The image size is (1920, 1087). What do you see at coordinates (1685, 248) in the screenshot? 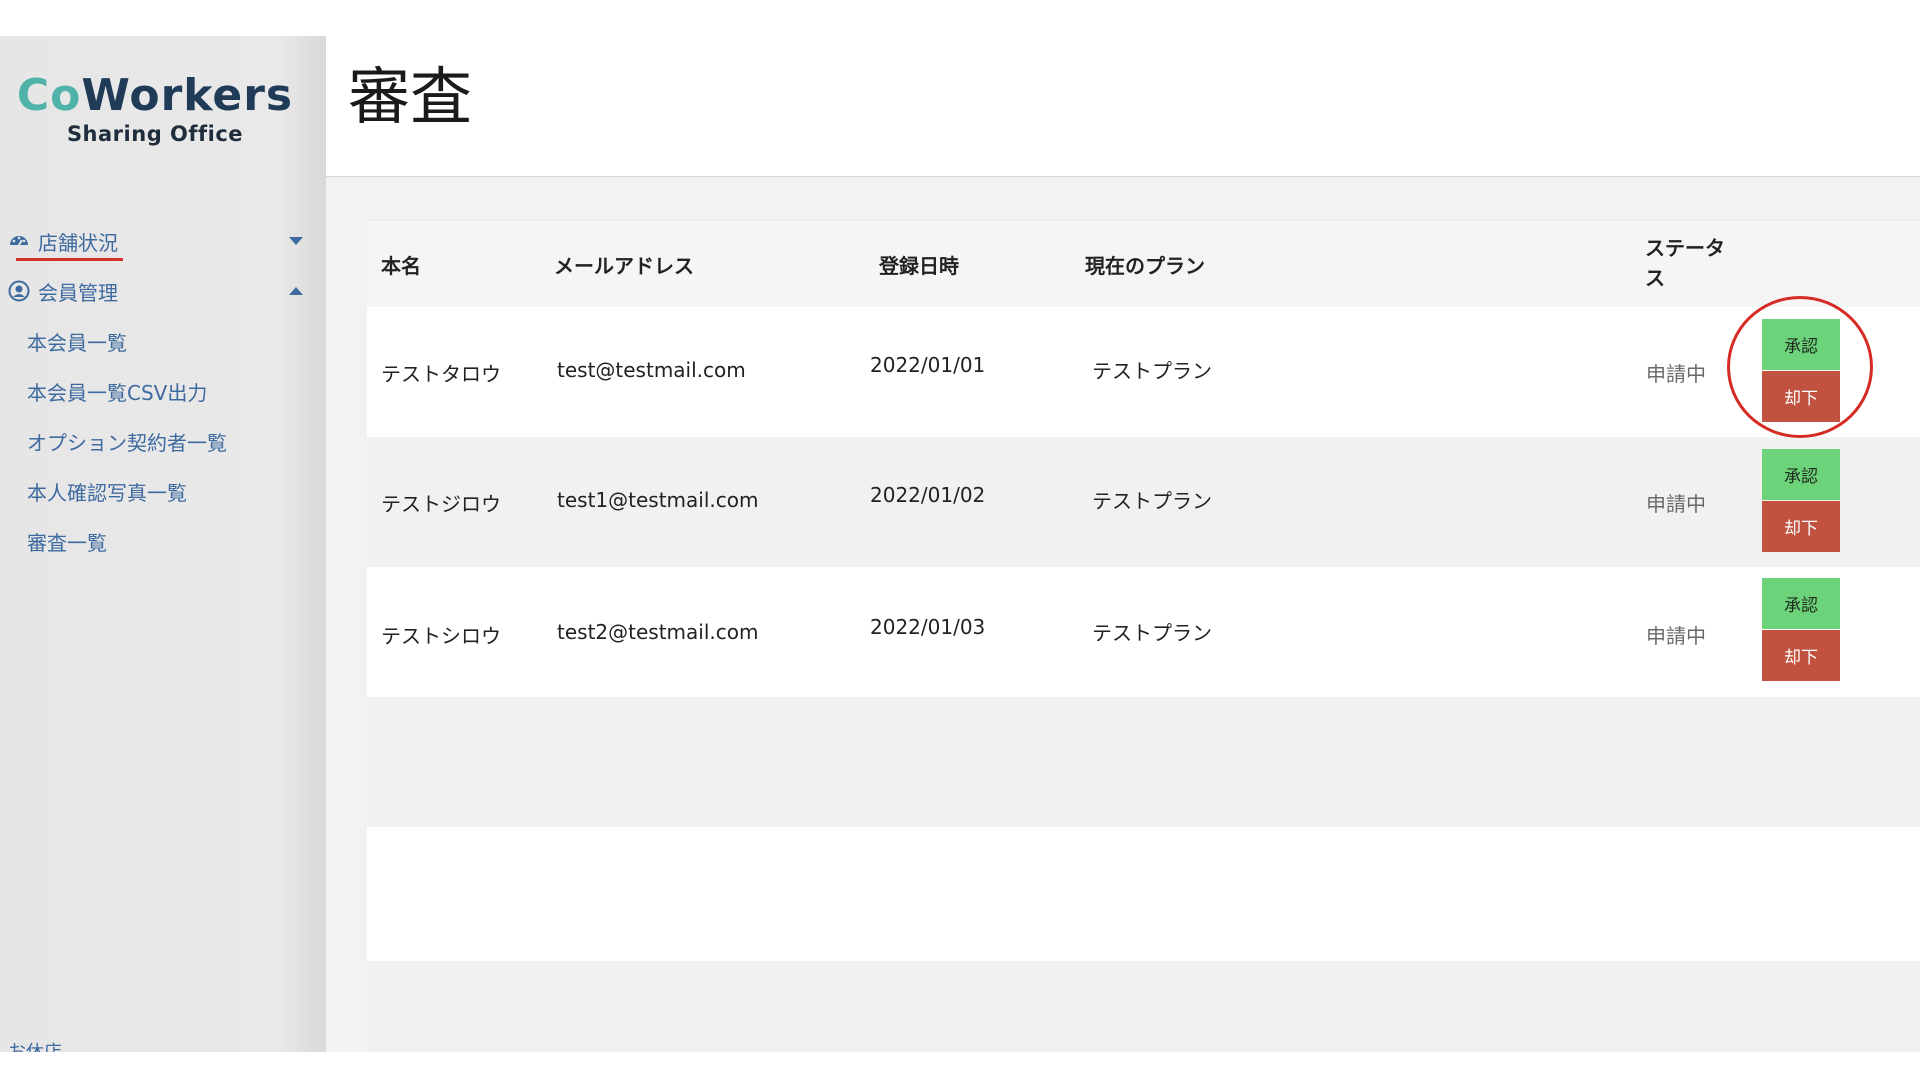
I see `column-header-status-line1: ステータ` at bounding box center [1685, 248].